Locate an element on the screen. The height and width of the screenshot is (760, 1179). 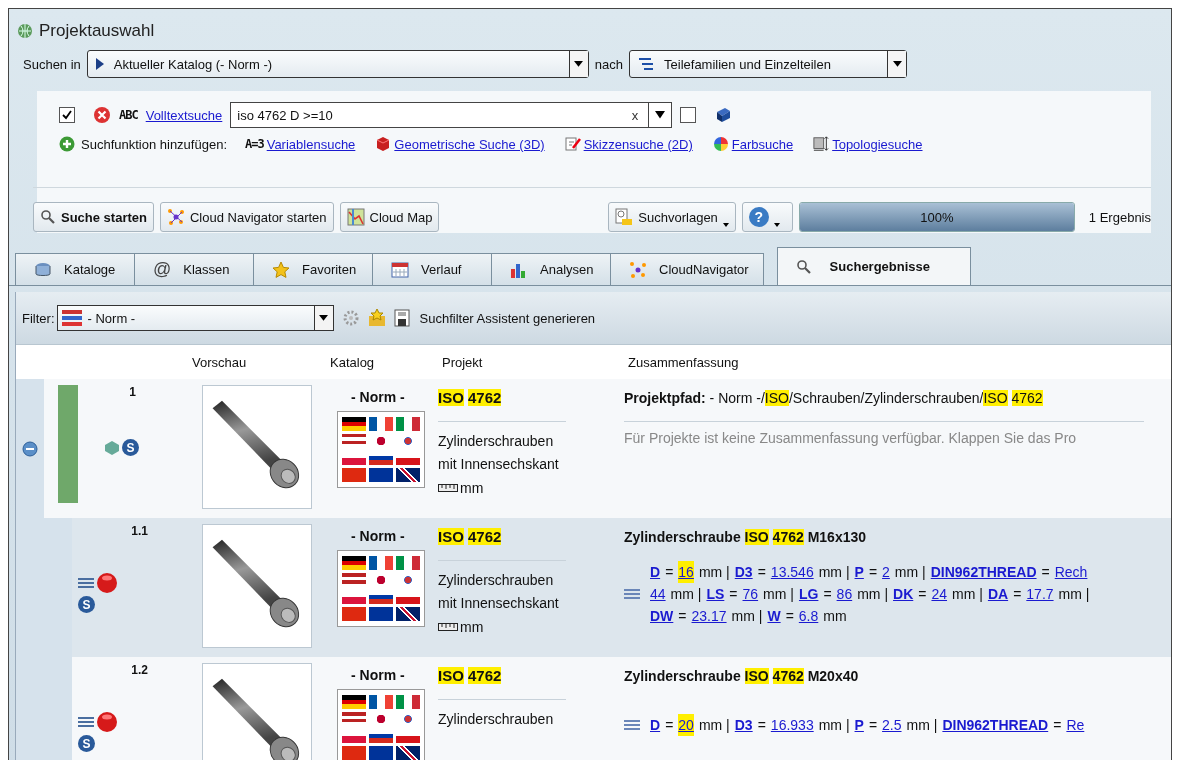
value-link: Rech is located at coordinates (1071, 572).